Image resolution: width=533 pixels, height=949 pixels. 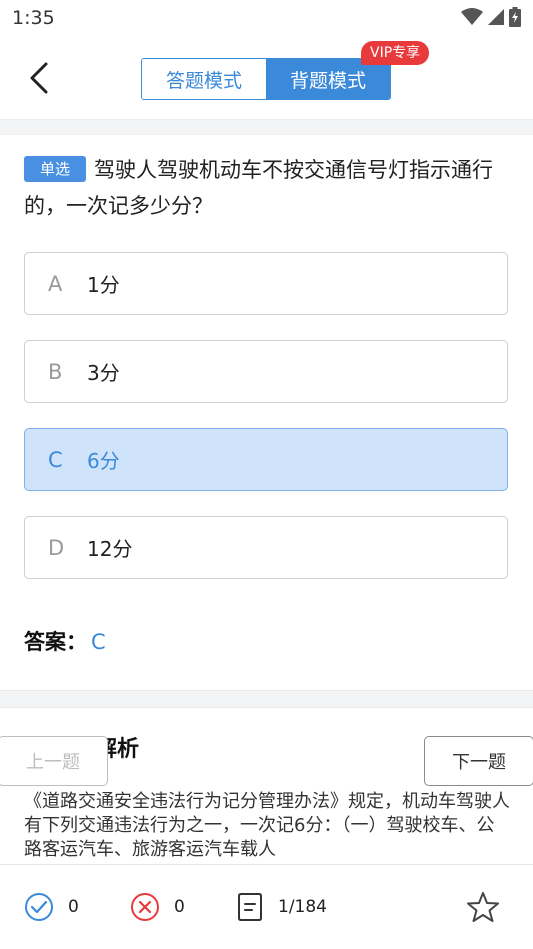 What do you see at coordinates (103, 285) in the screenshot?
I see `option-text: 1分` at bounding box center [103, 285].